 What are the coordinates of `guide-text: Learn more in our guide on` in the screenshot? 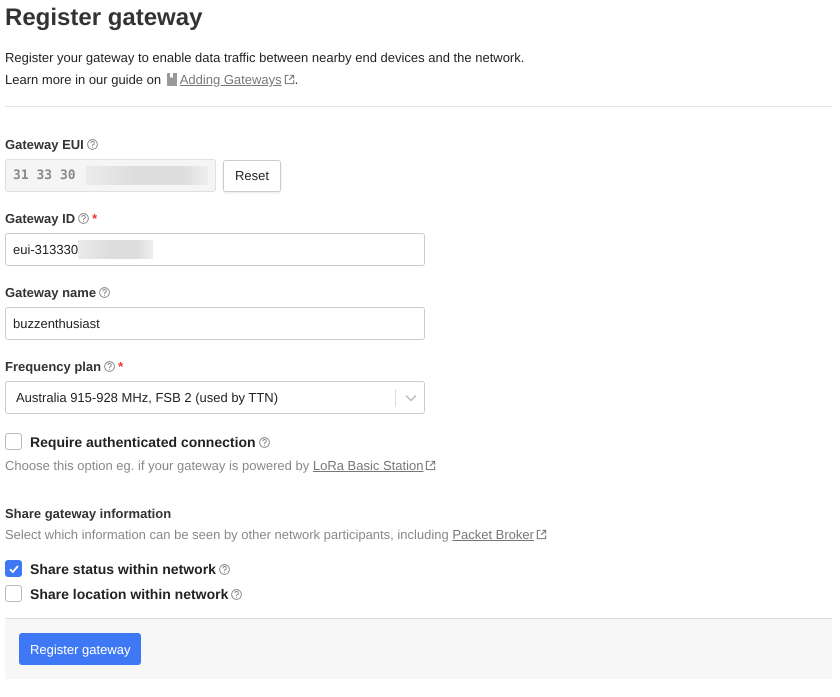 It's located at (83, 79).